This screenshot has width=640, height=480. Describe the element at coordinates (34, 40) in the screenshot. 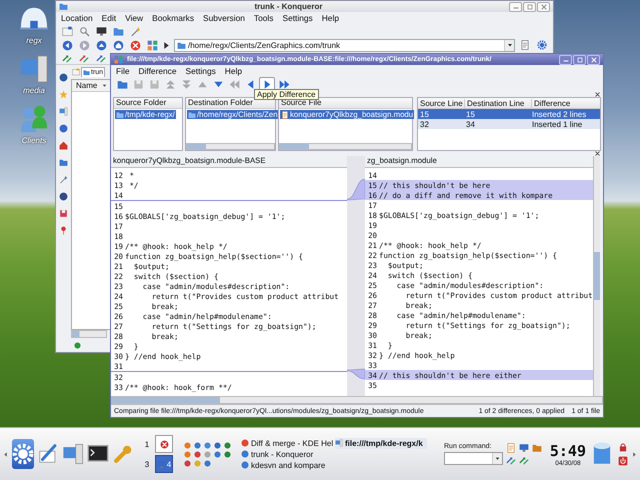

I see `desktop-icon-label: regx` at that location.